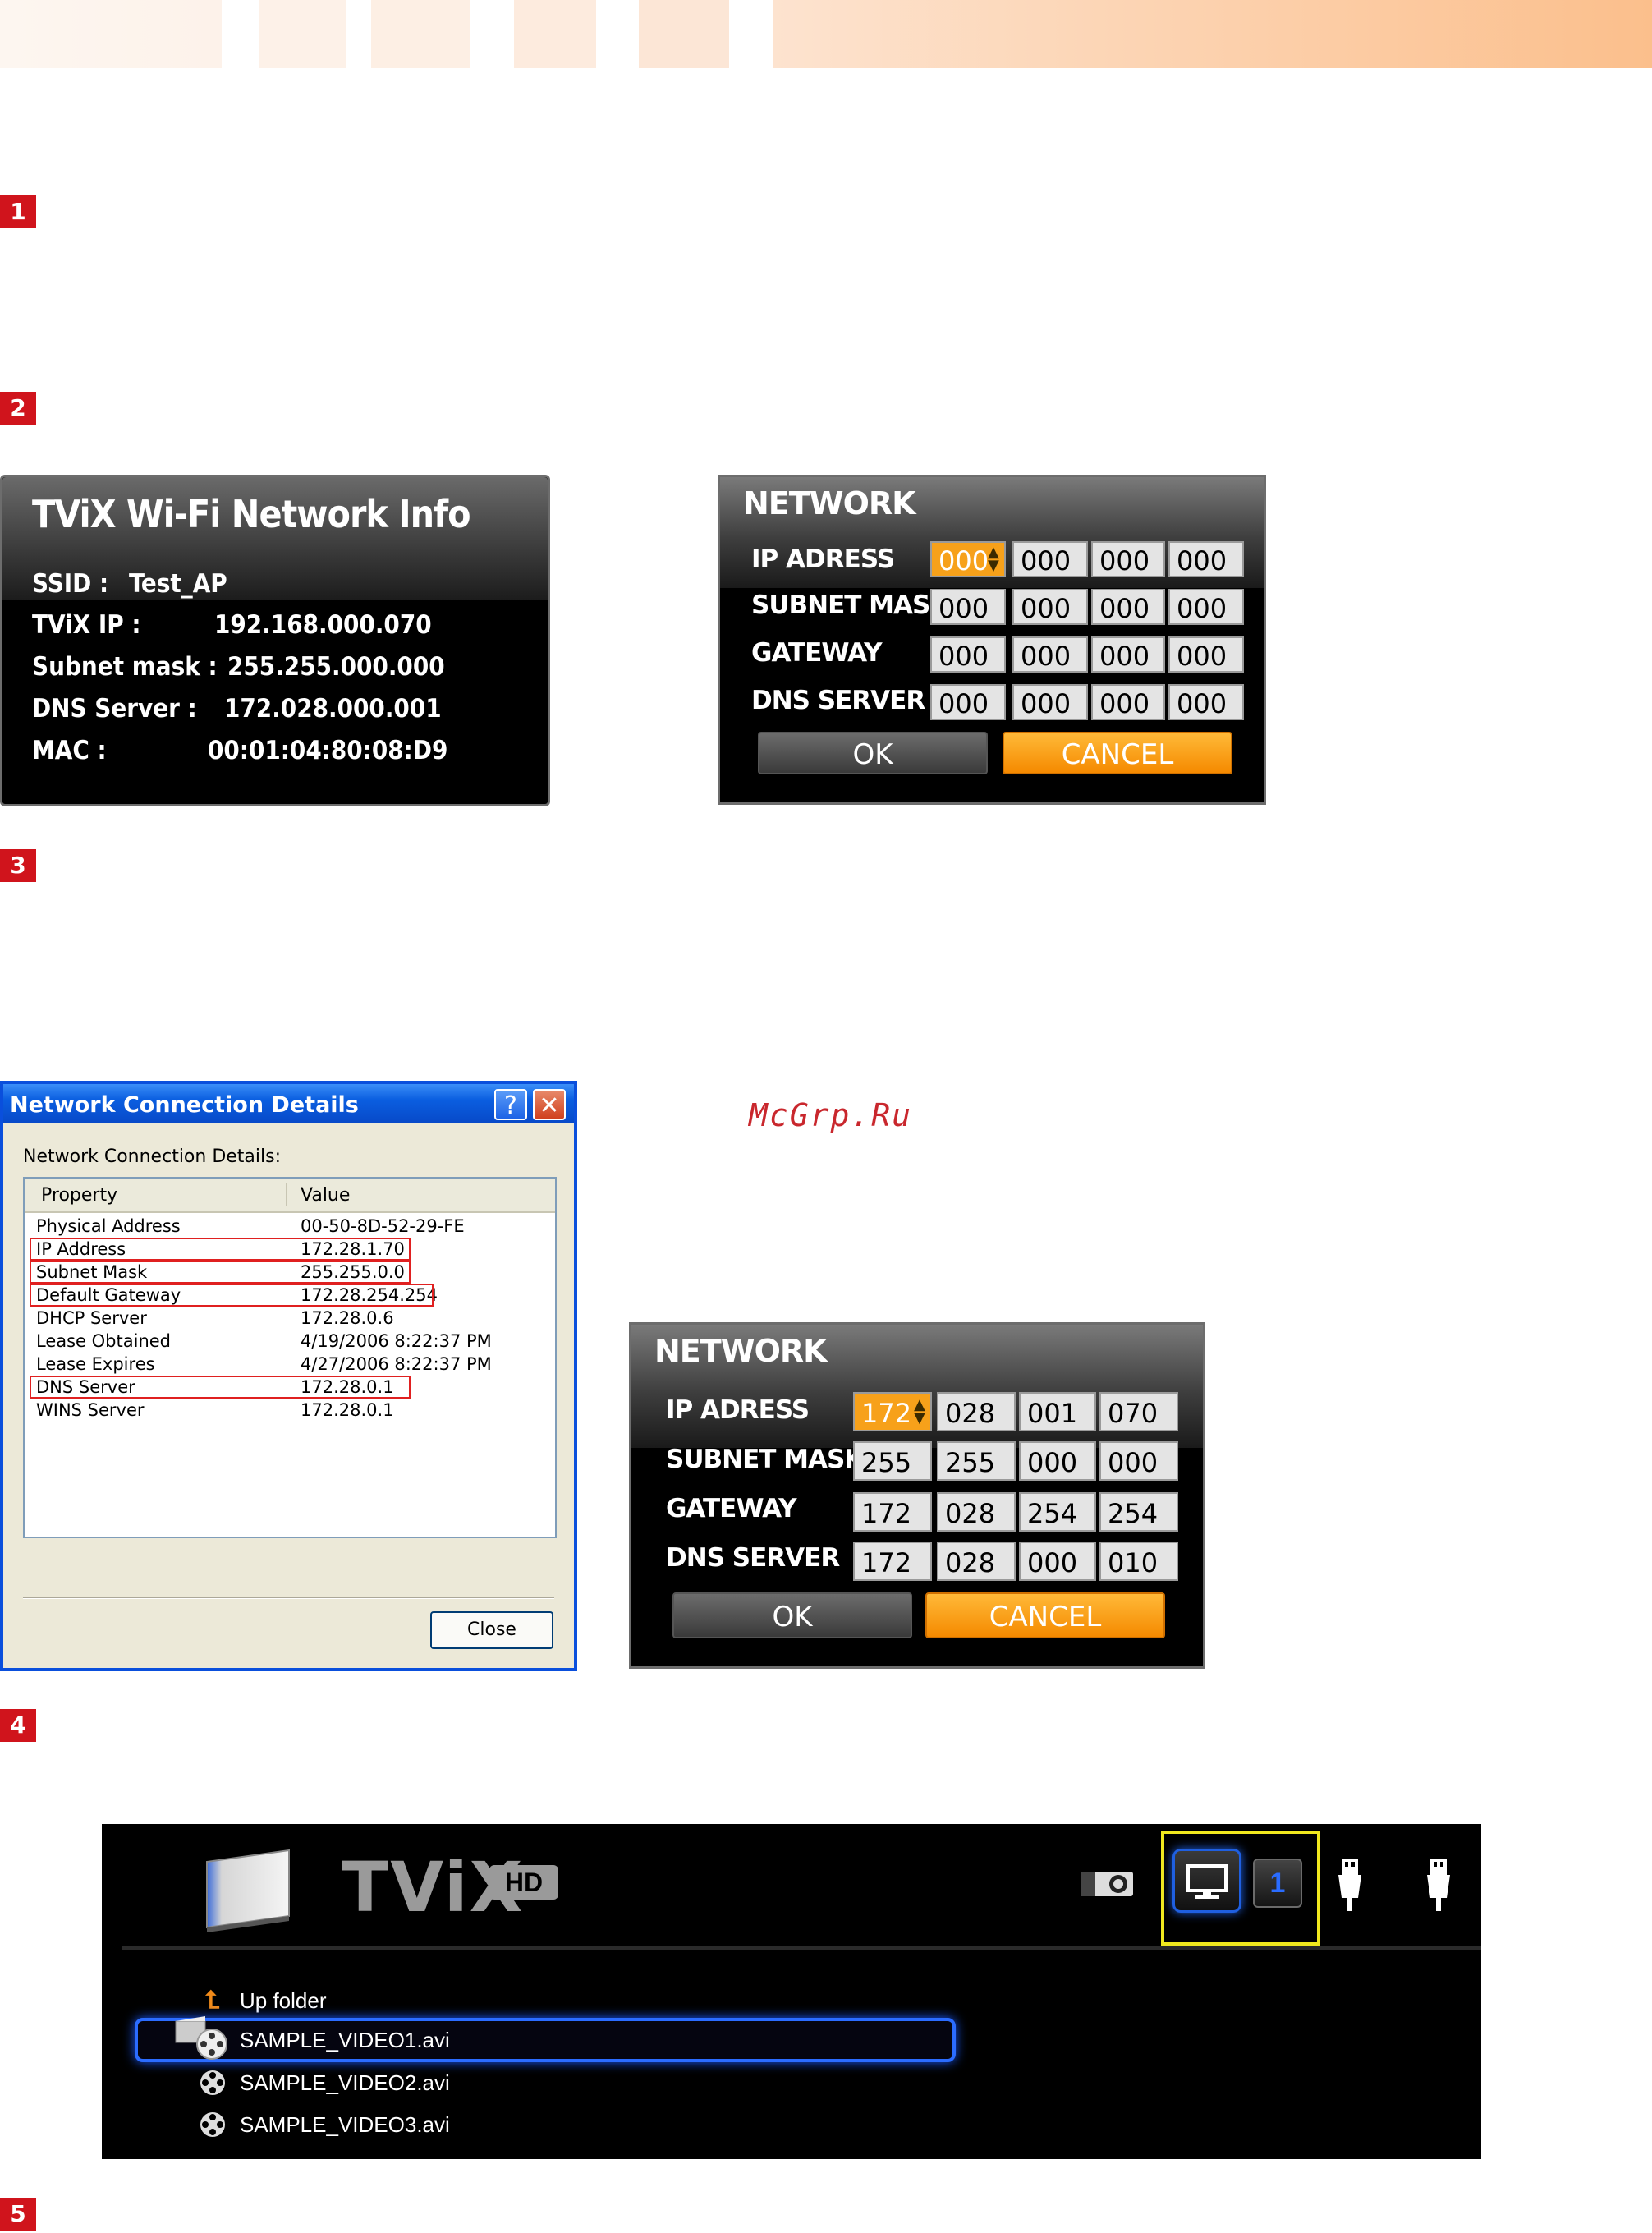 Image resolution: width=1652 pixels, height=2233 pixels. I want to click on gateway-octet-4-input: 254, so click(1139, 1512).